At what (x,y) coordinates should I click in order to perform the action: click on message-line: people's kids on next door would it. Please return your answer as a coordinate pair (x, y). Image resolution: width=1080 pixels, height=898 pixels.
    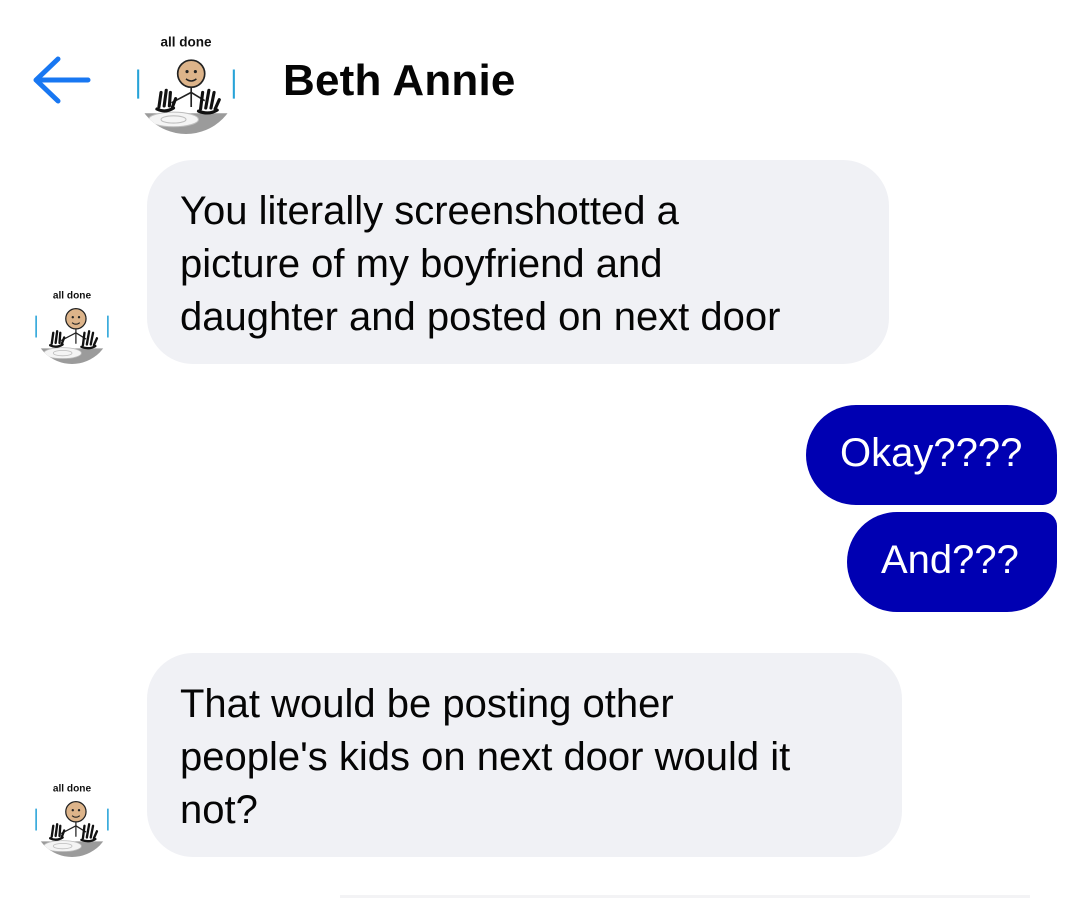
    Looking at the image, I should click on (485, 757).